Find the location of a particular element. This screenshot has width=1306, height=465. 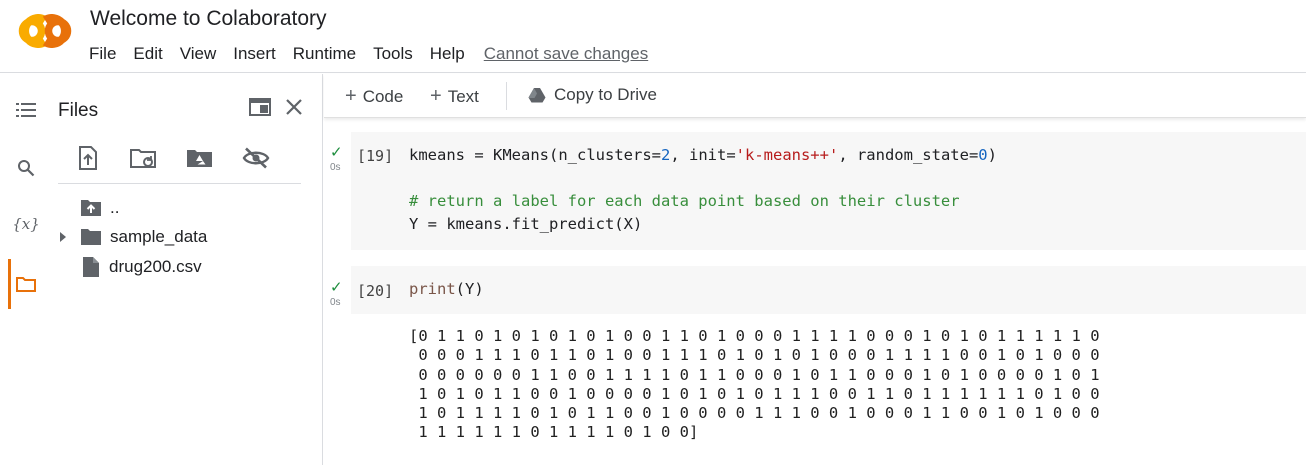

execution-count: [20] is located at coordinates (375, 291).